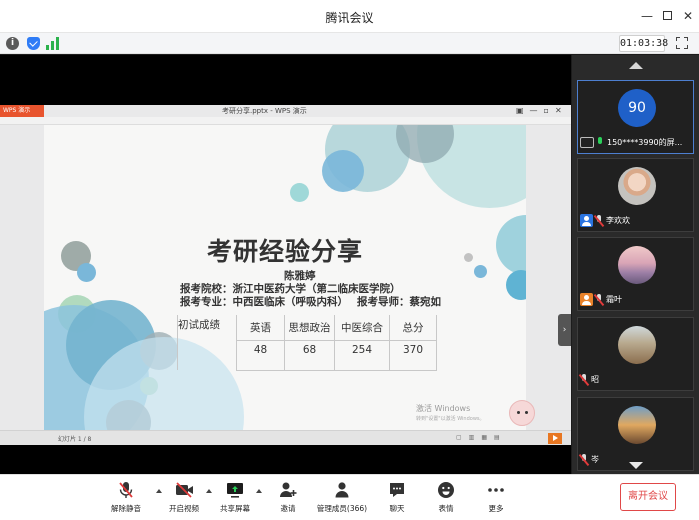 This screenshot has width=699, height=520. I want to click on chat-button: 聊天, so click(397, 497).